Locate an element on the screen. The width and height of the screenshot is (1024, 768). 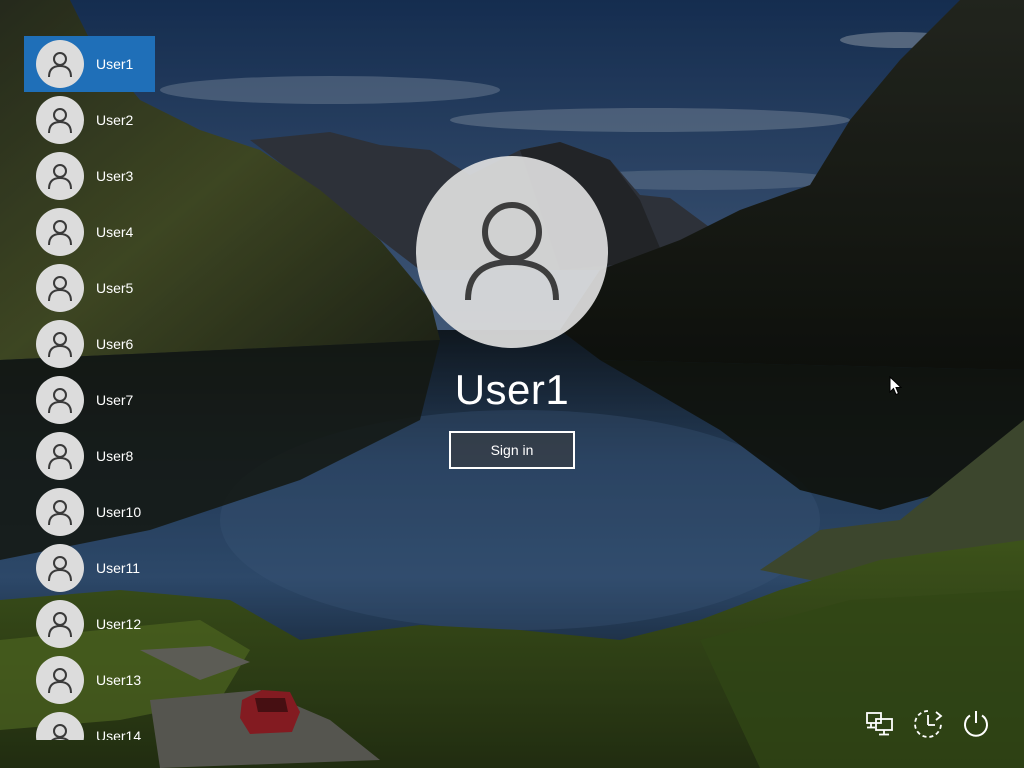
user-item-user5: User5 is located at coordinates (89, 288).